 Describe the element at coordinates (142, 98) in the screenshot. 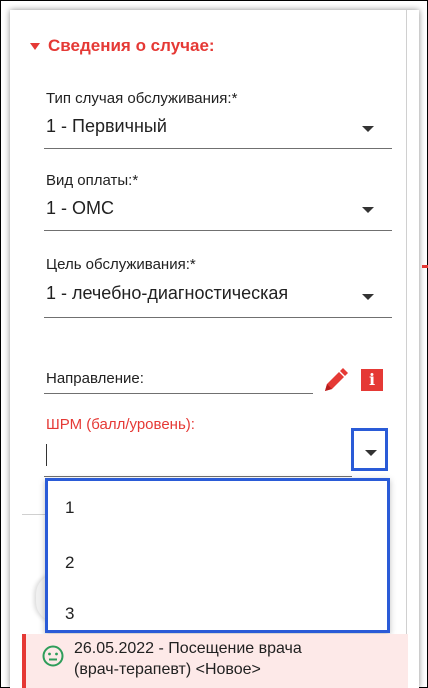

I see `service-type-label: Тип случая обслуживания:*` at that location.